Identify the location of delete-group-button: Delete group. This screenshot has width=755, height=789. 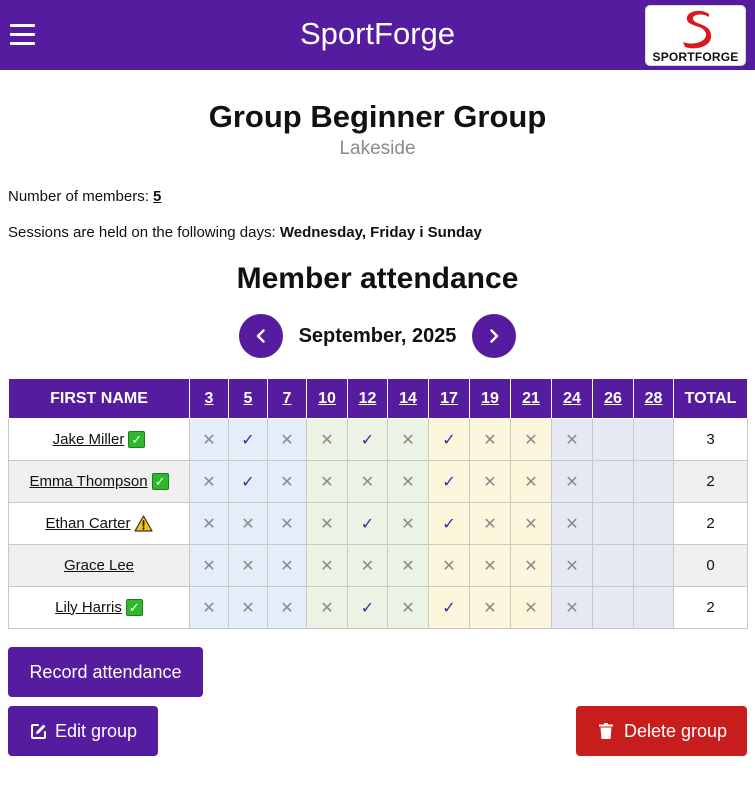
(661, 731).